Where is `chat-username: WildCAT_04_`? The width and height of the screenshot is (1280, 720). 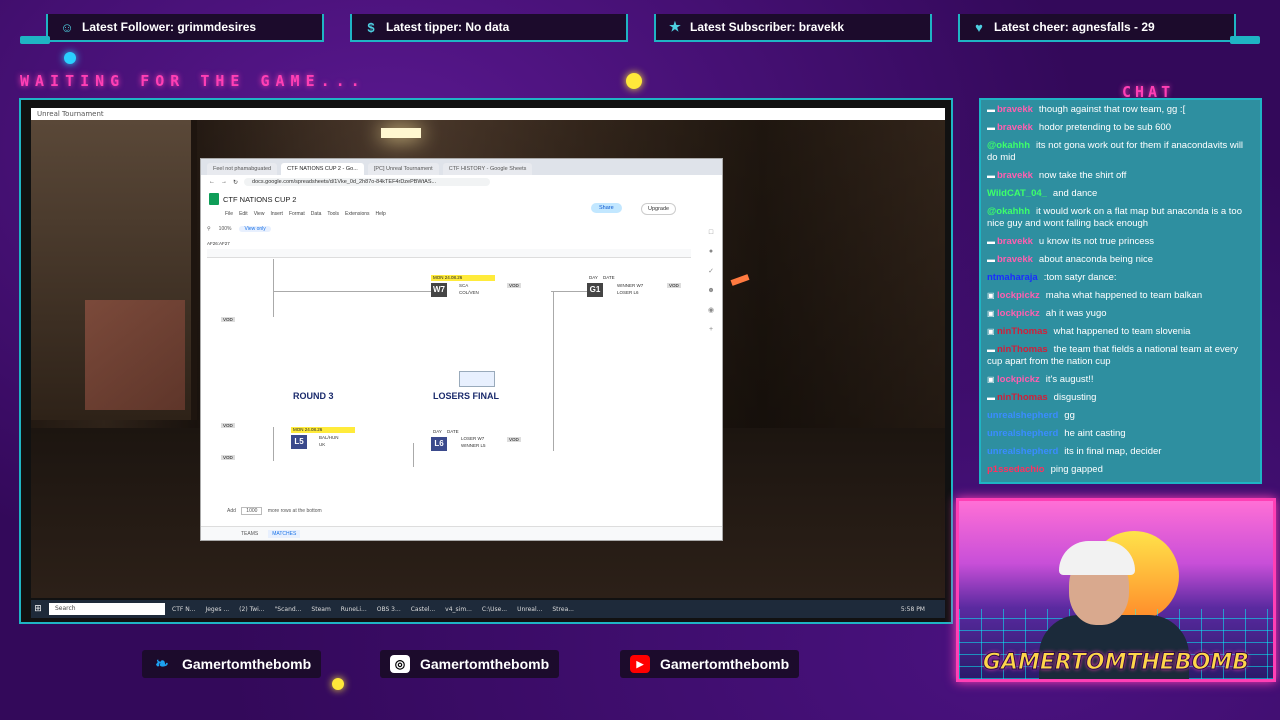 chat-username: WildCAT_04_ is located at coordinates (1017, 193).